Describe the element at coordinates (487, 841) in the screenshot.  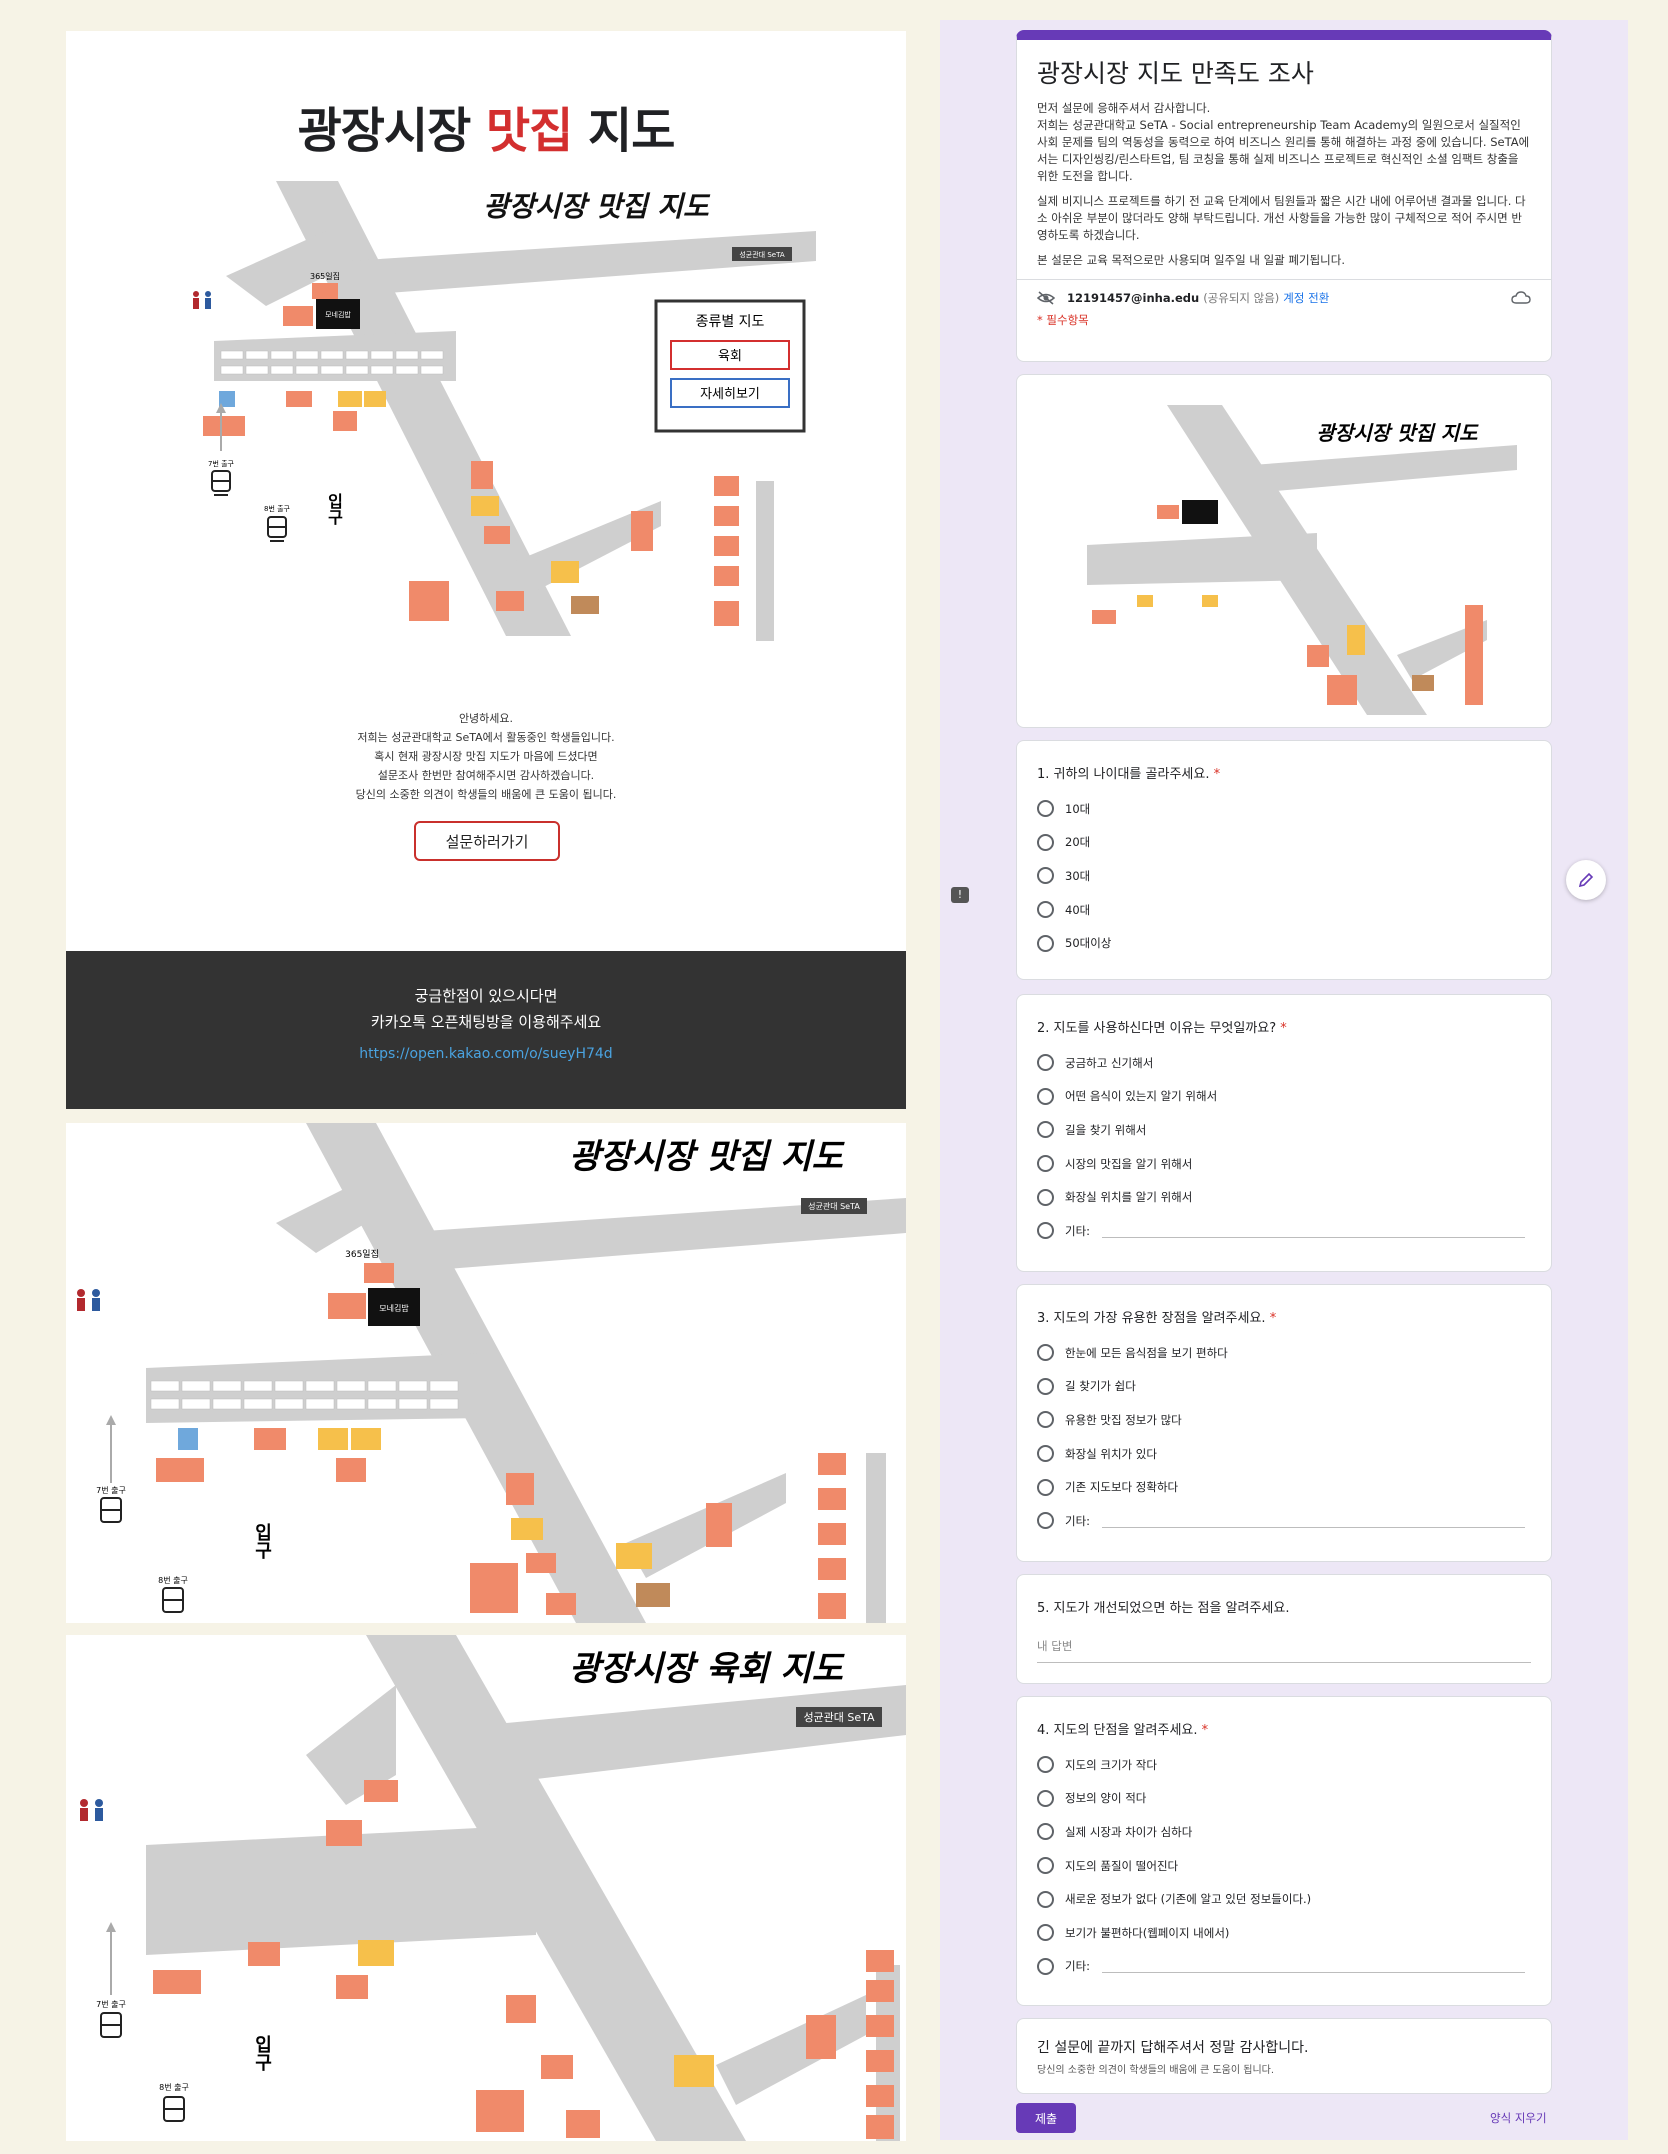
I see `survey-button: 설문하러가기` at that location.